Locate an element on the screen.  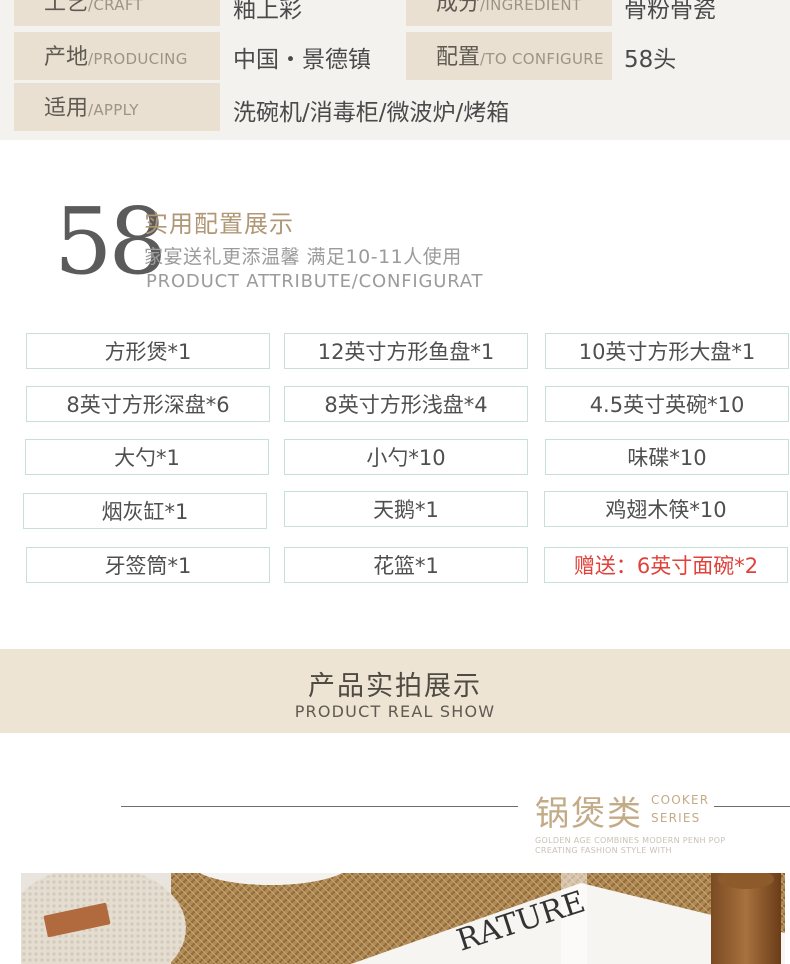
spec-label-cn: 工艺 is located at coordinates (66, 8).